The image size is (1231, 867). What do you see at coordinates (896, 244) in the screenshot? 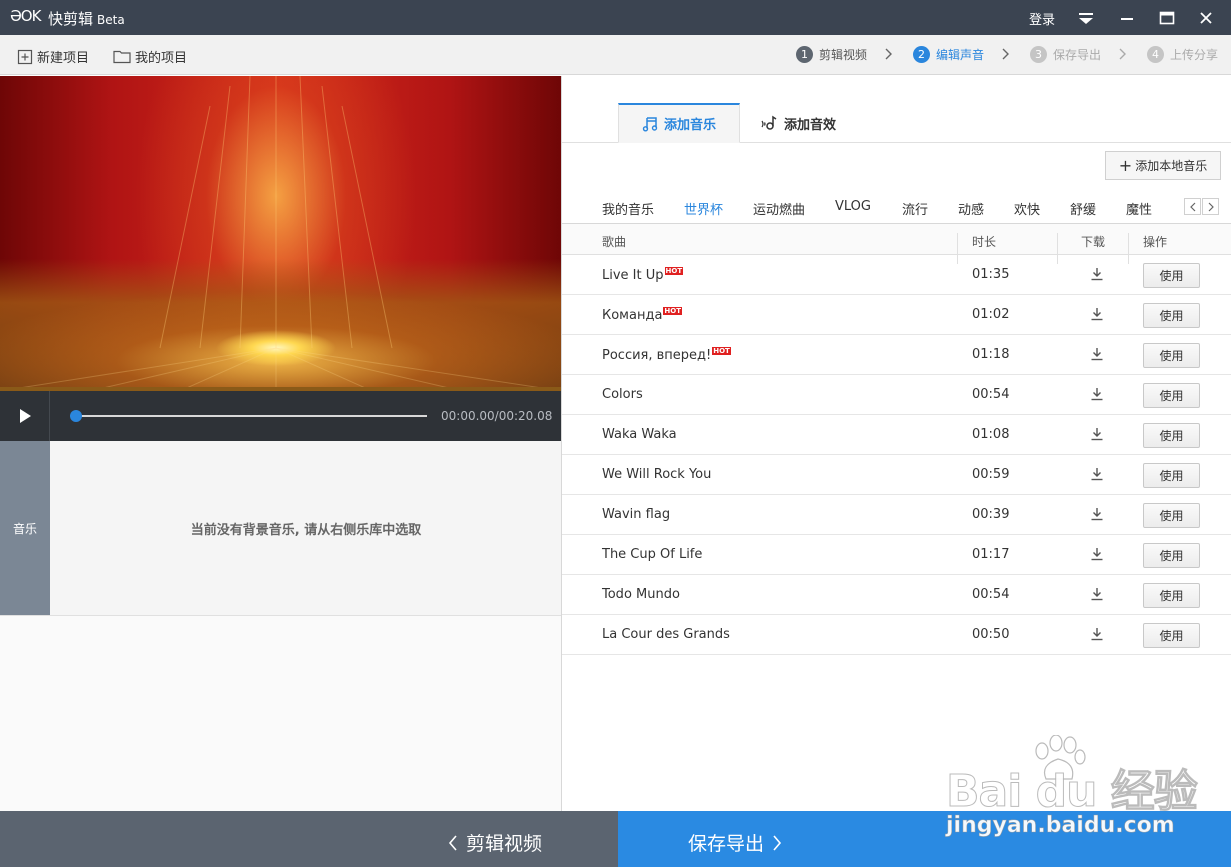
I see `song-list-header: 歌曲 时长 下载 操作` at bounding box center [896, 244].